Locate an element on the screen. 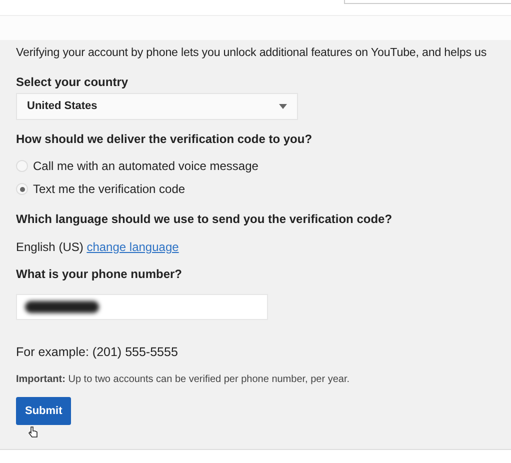 The image size is (511, 463). phone-label: What is your phone number? is located at coordinates (100, 274).